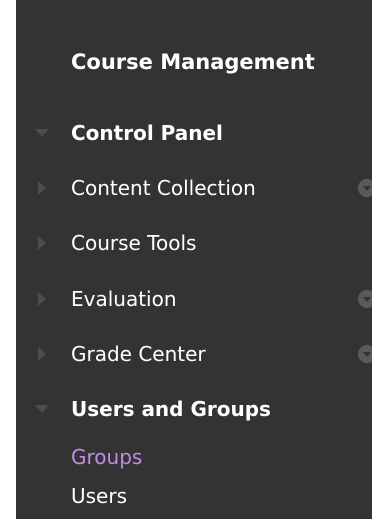 The height and width of the screenshot is (519, 372). Describe the element at coordinates (163, 188) in the screenshot. I see `menu-item-label: Content Collection` at that location.